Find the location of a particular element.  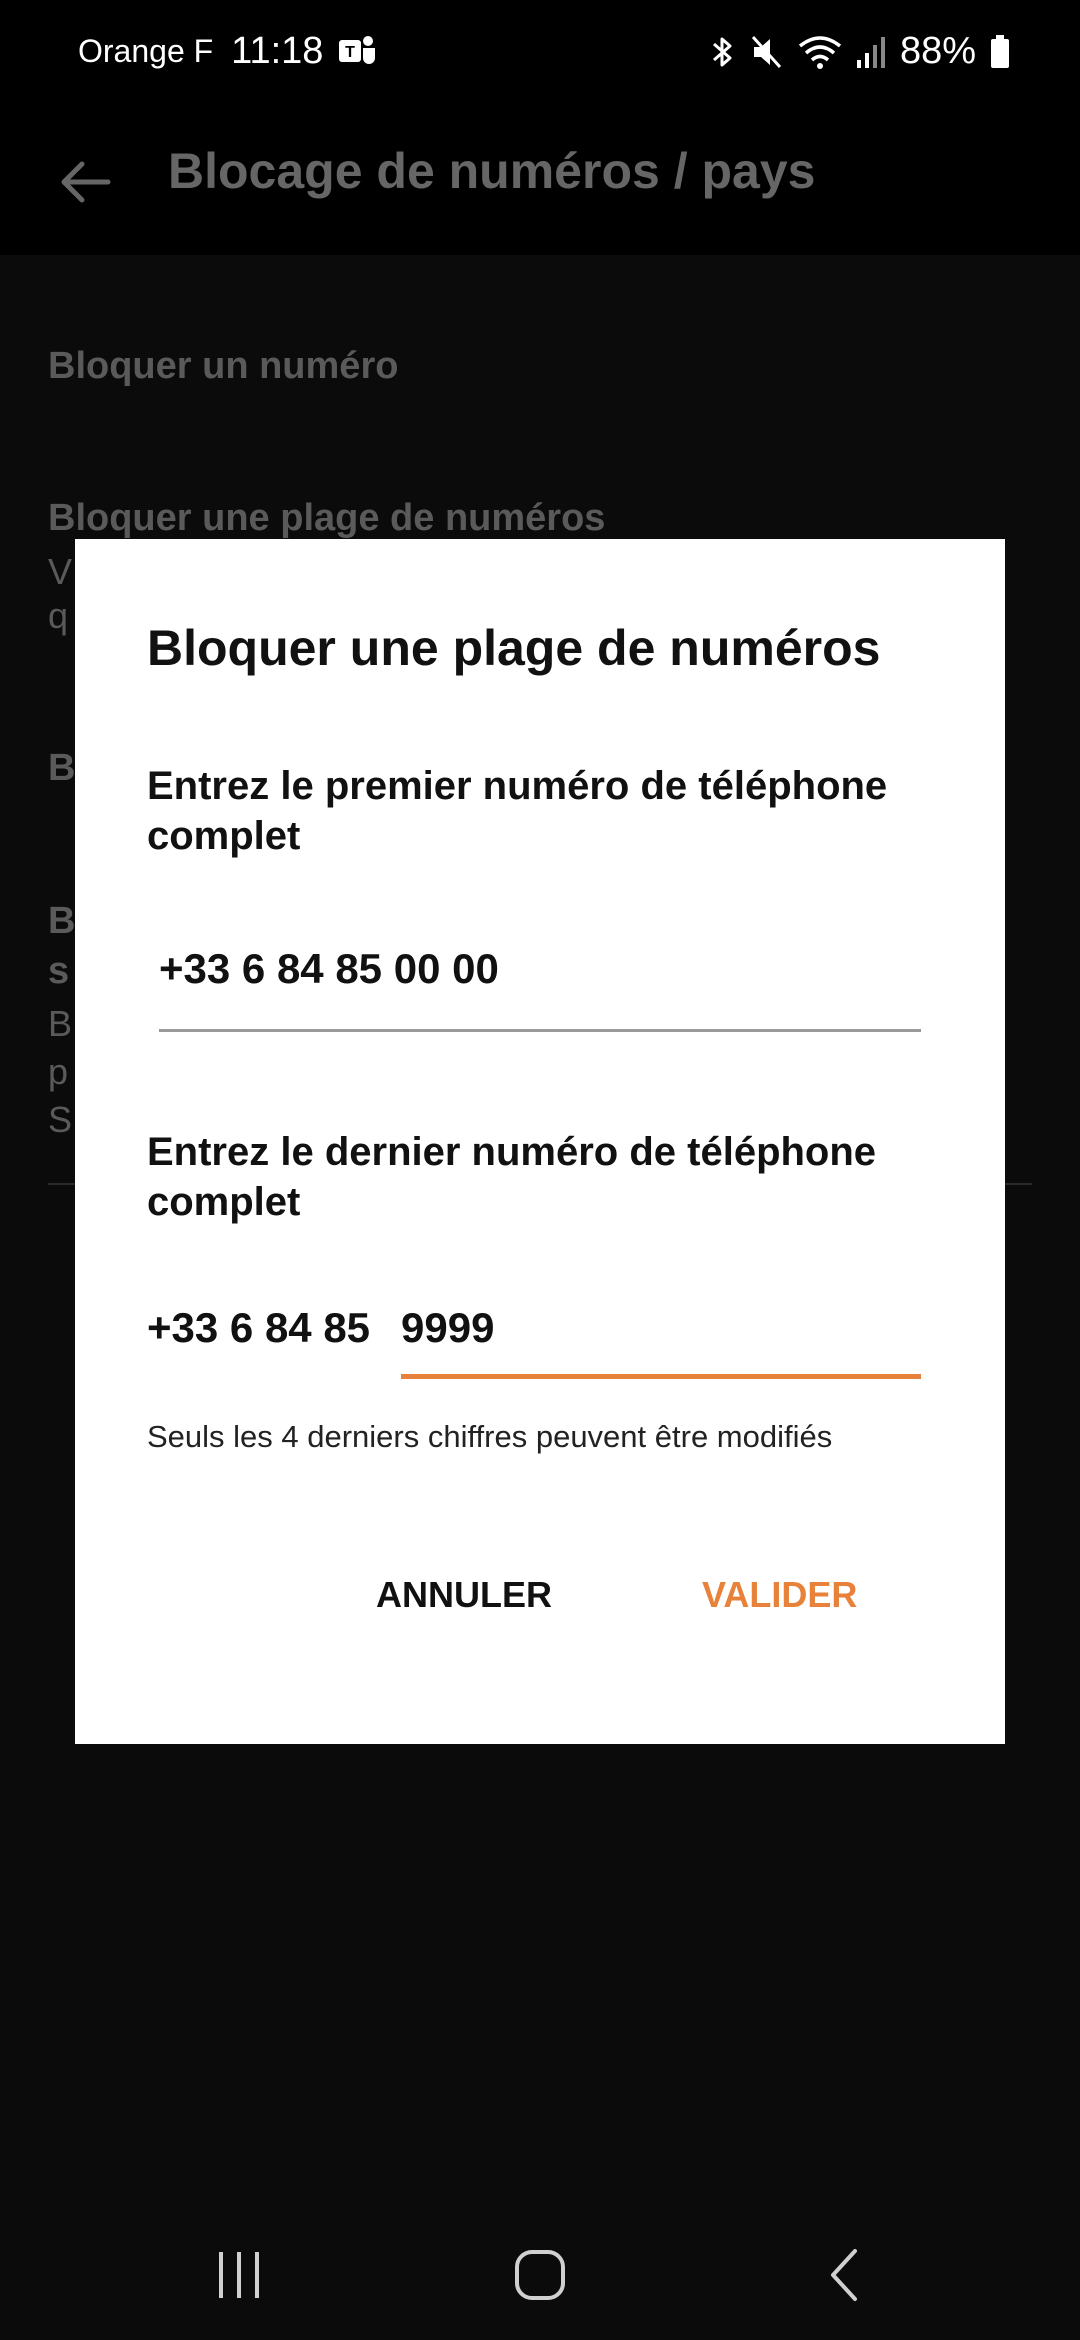

list-item-subtitle: p is located at coordinates (58, 1071).